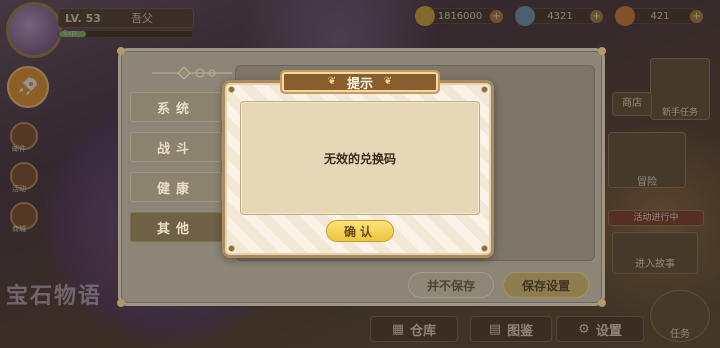 This screenshot has height=348, width=720. I want to click on confirm-button: 确认, so click(360, 231).